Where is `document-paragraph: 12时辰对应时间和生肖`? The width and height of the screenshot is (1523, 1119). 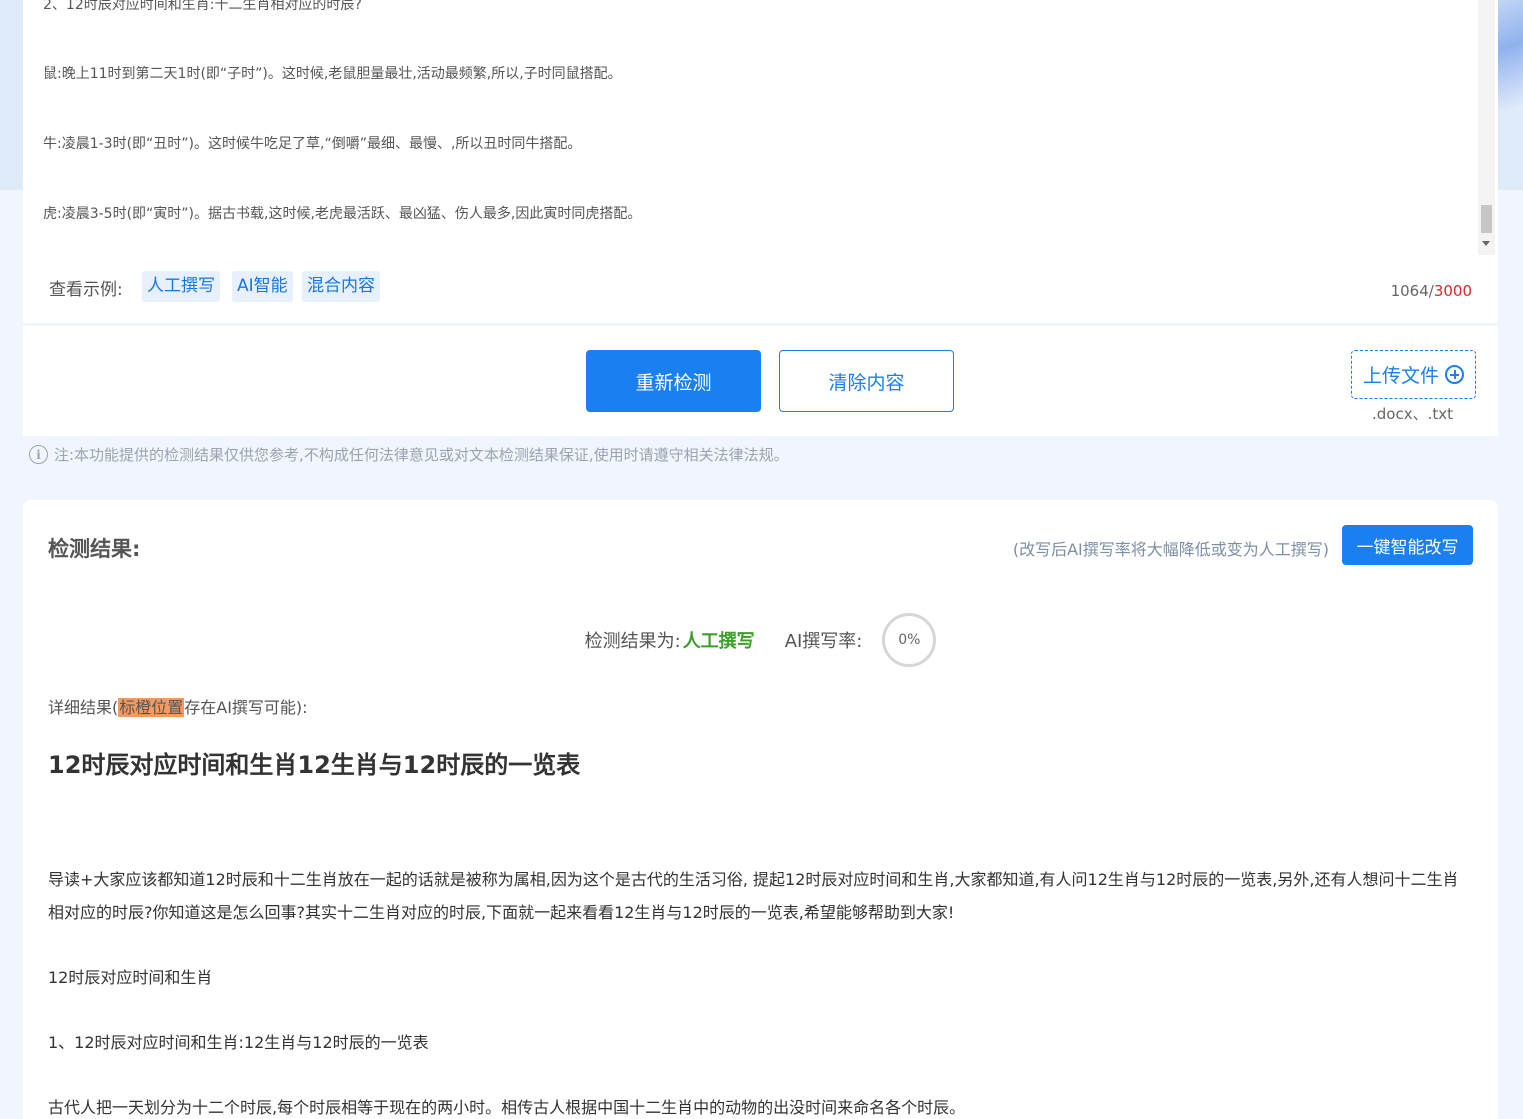 document-paragraph: 12时辰对应时间和生肖 is located at coordinates (130, 977).